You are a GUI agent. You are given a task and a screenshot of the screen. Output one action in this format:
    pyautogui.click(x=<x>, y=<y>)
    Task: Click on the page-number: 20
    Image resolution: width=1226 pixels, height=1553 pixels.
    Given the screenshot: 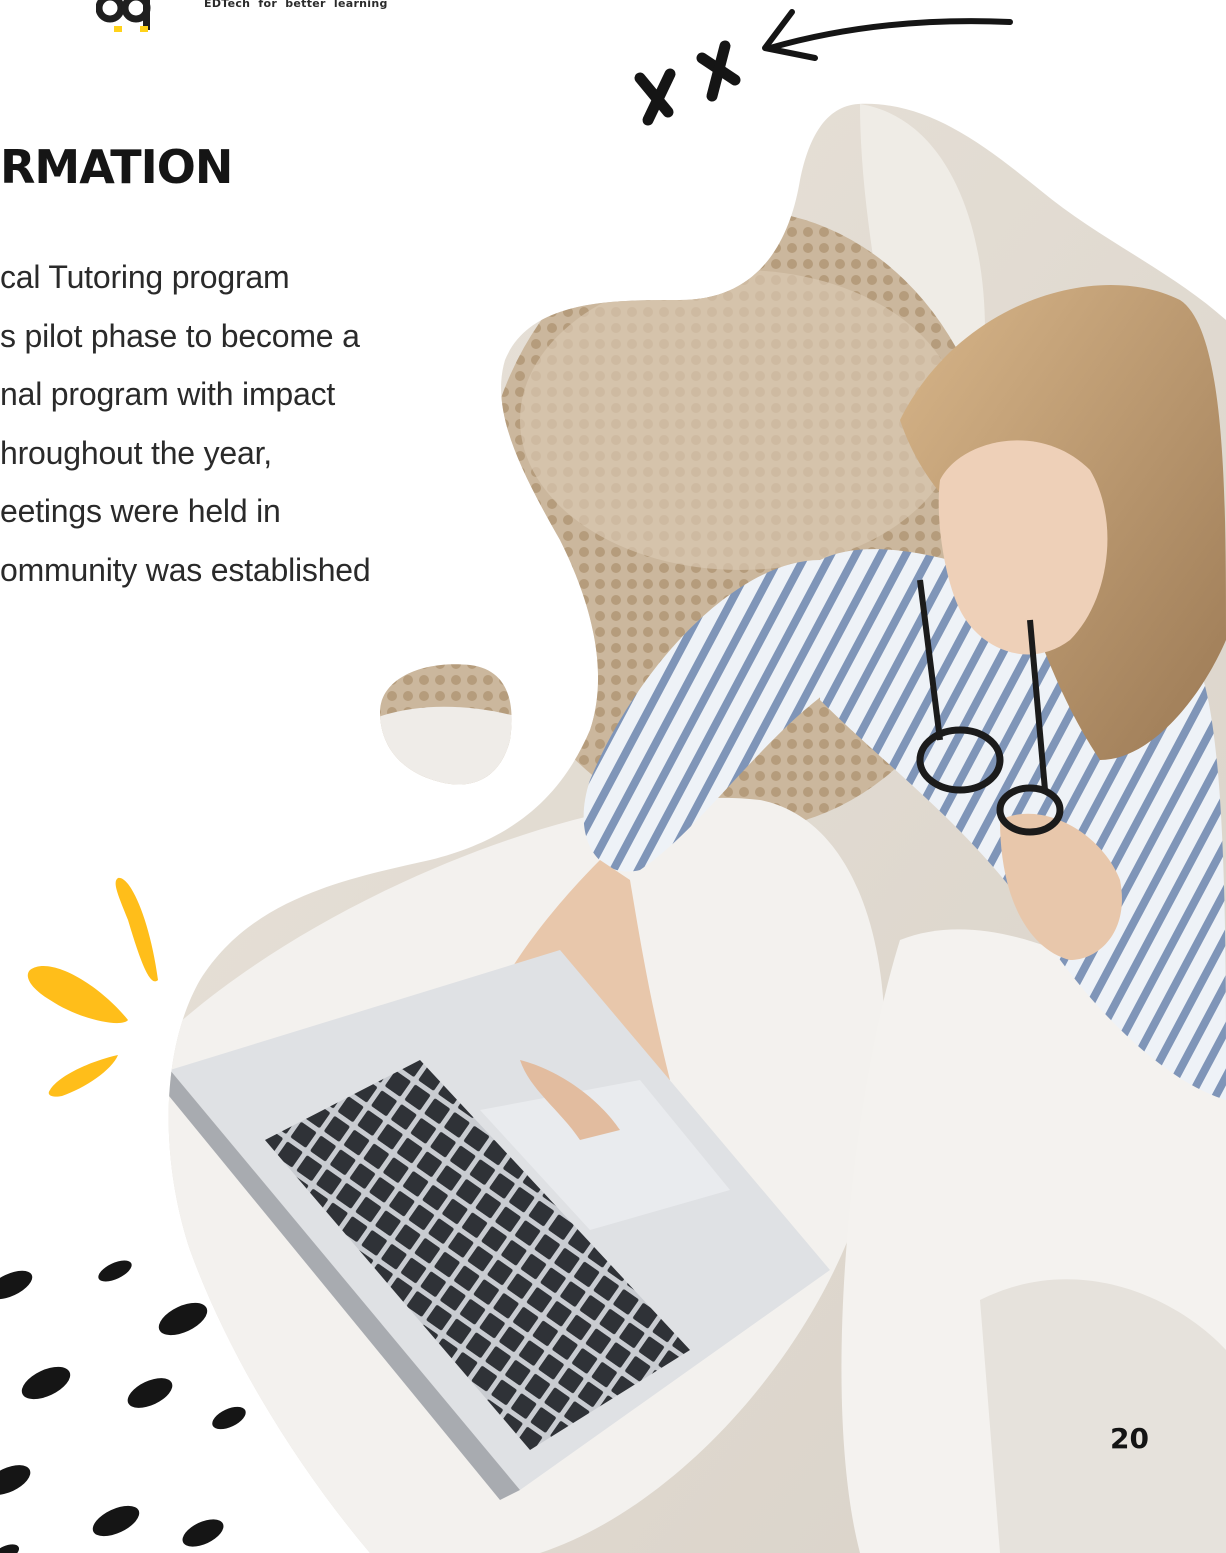 What is the action you would take?
    pyautogui.click(x=1129, y=1438)
    